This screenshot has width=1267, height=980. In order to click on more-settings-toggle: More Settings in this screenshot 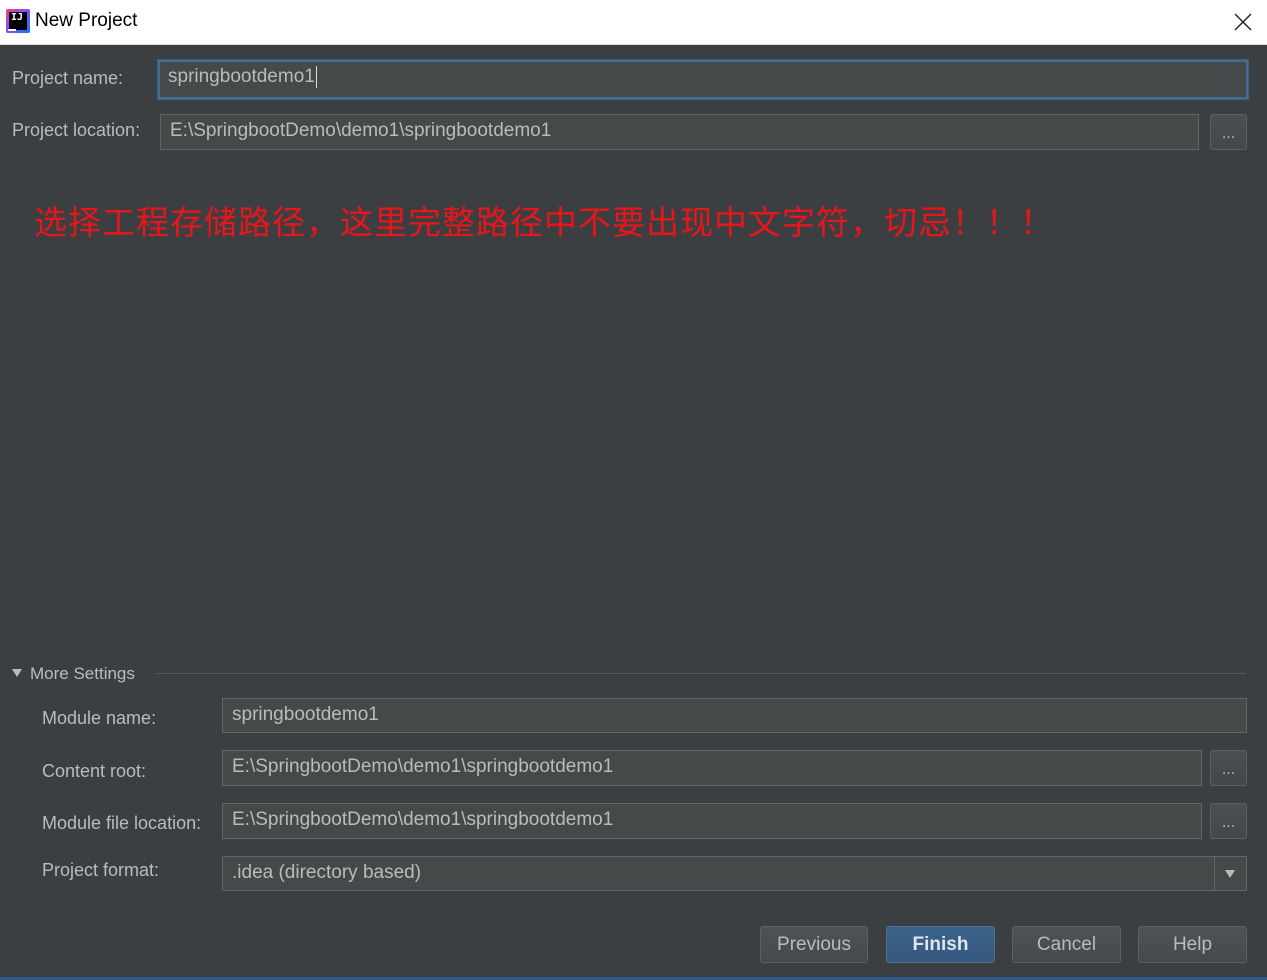, I will do `click(73, 674)`.